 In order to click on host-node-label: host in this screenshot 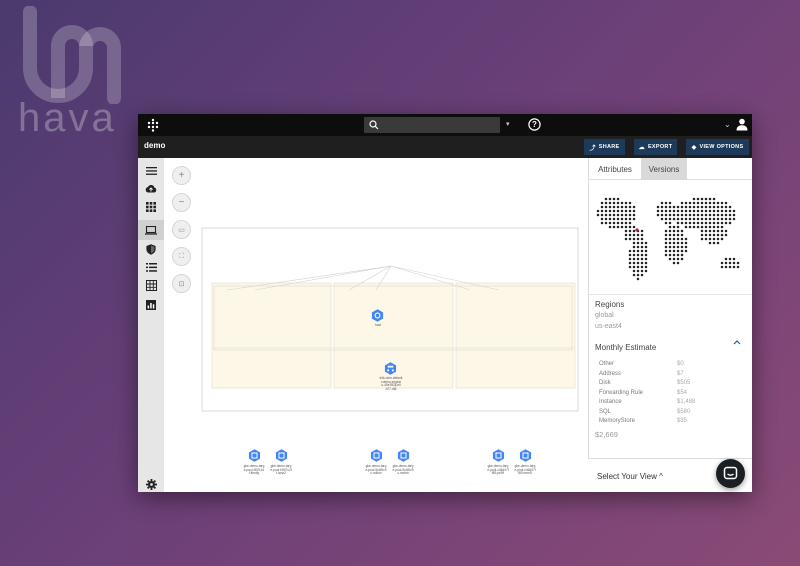, I will do `click(378, 325)`.